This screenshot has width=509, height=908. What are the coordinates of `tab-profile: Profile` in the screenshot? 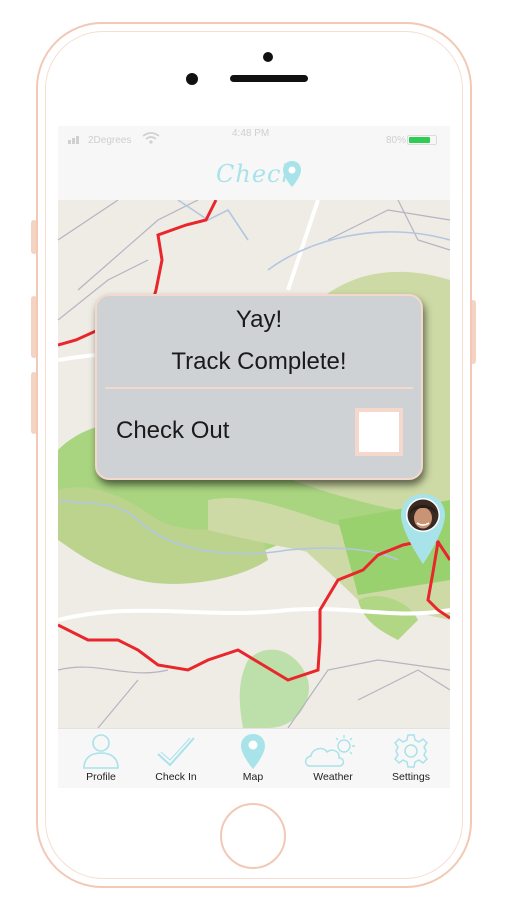 It's located at (101, 758).